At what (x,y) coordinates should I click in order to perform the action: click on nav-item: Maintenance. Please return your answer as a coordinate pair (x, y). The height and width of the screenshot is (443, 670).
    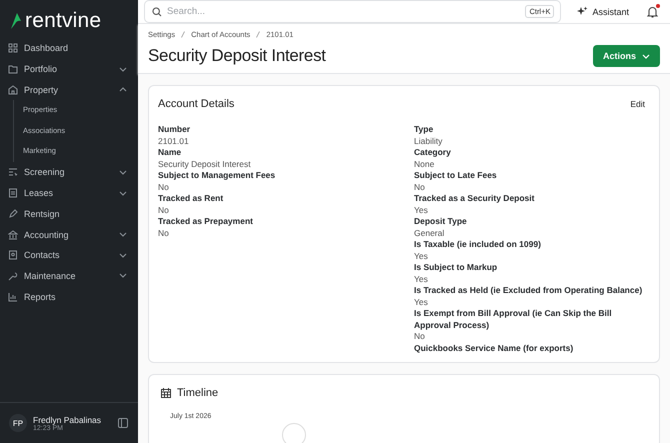
    Looking at the image, I should click on (69, 276).